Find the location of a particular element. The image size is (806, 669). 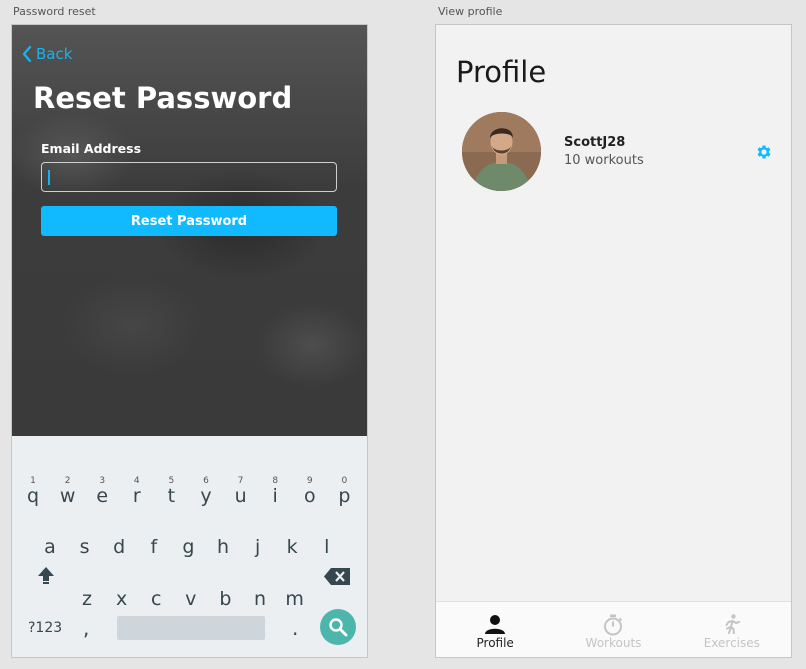

key-i: 8i is located at coordinates (275, 497).